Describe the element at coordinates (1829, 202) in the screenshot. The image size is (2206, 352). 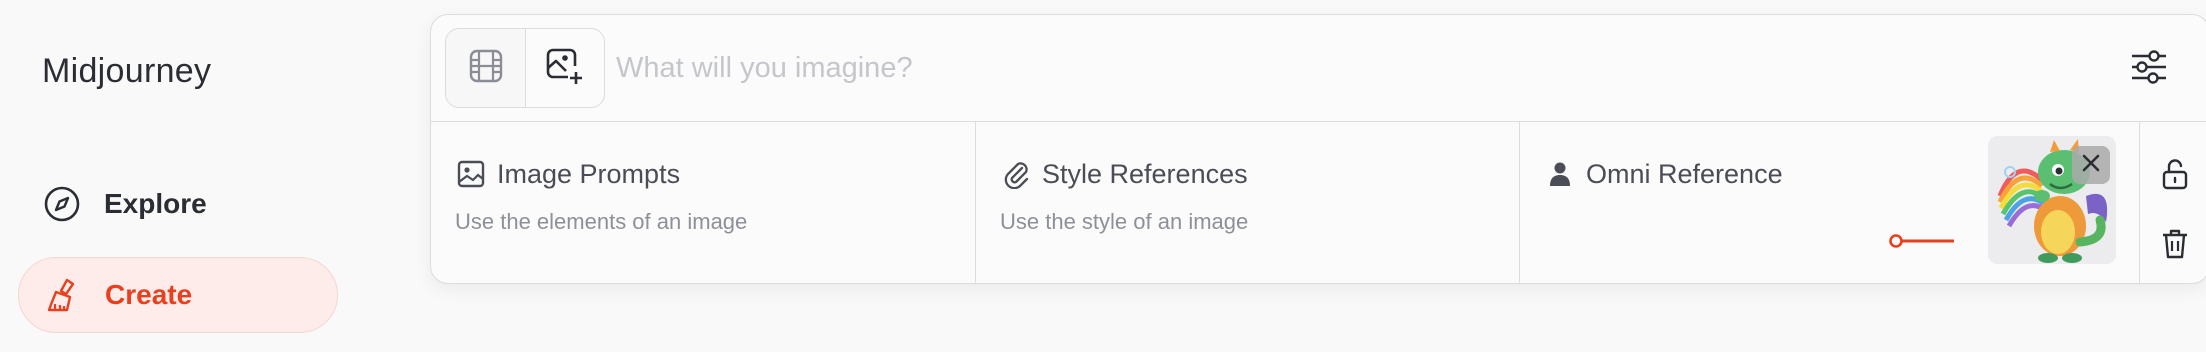
I see `omni-reference-dropzone: Omni Reference` at that location.